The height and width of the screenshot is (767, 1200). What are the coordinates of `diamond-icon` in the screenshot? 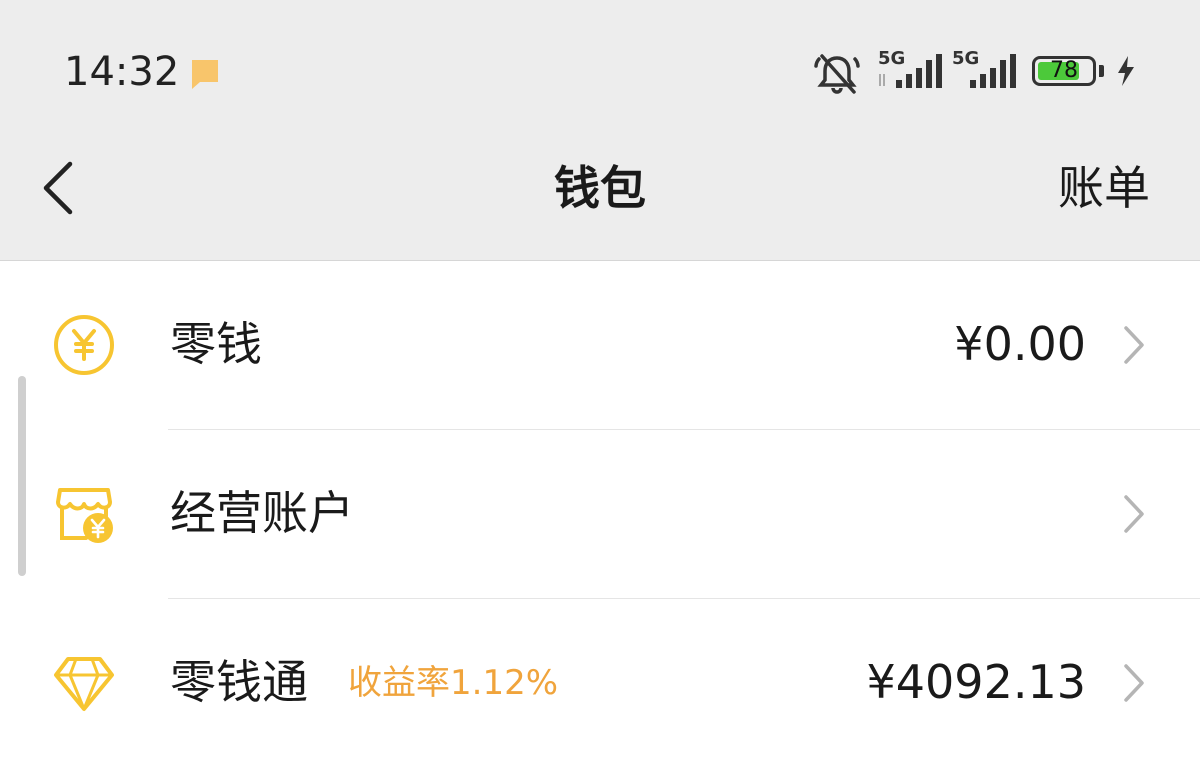 It's located at (84, 684).